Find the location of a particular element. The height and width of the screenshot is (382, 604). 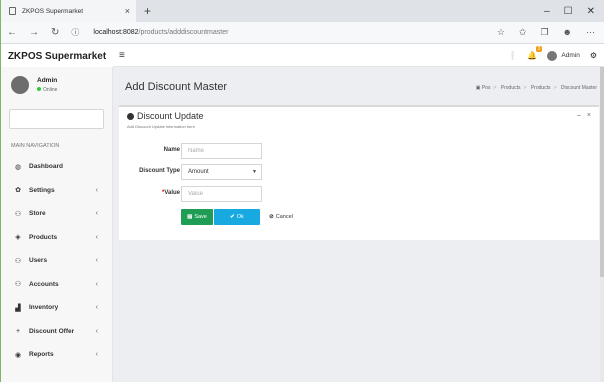

plus-circle-icon is located at coordinates (130, 116).